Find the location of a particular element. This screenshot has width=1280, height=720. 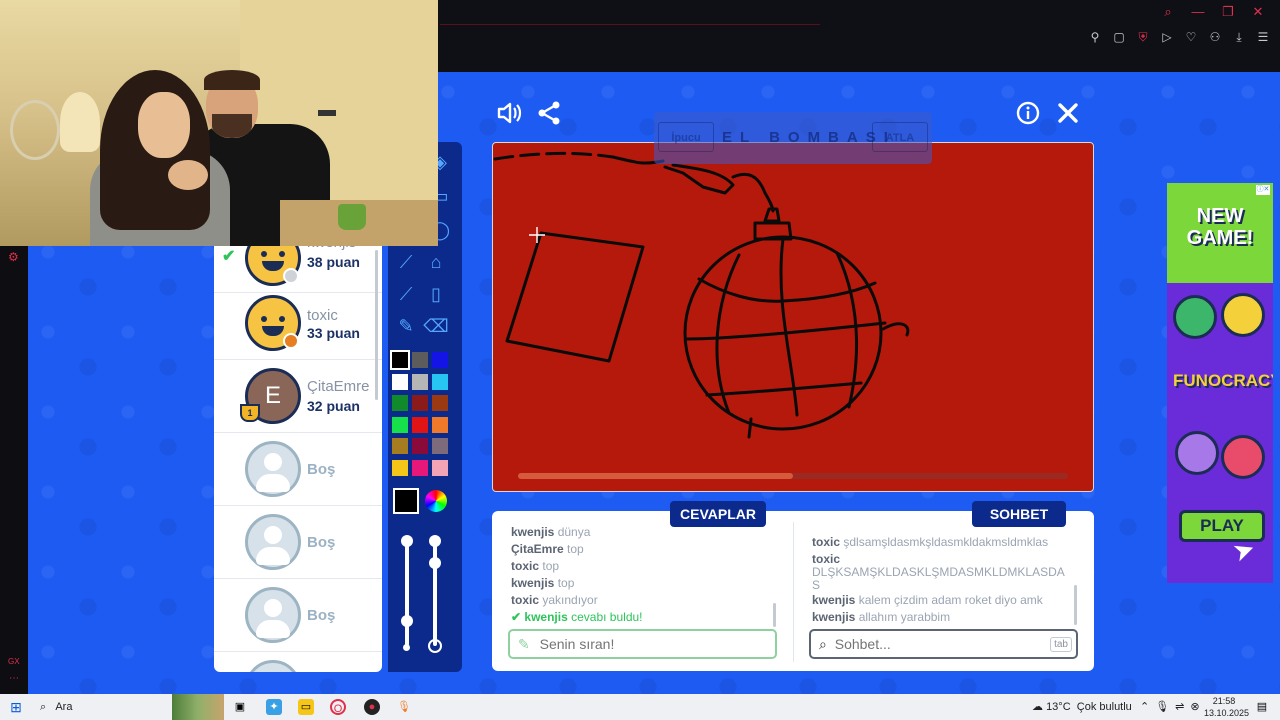

current-color-swatch is located at coordinates (406, 501).